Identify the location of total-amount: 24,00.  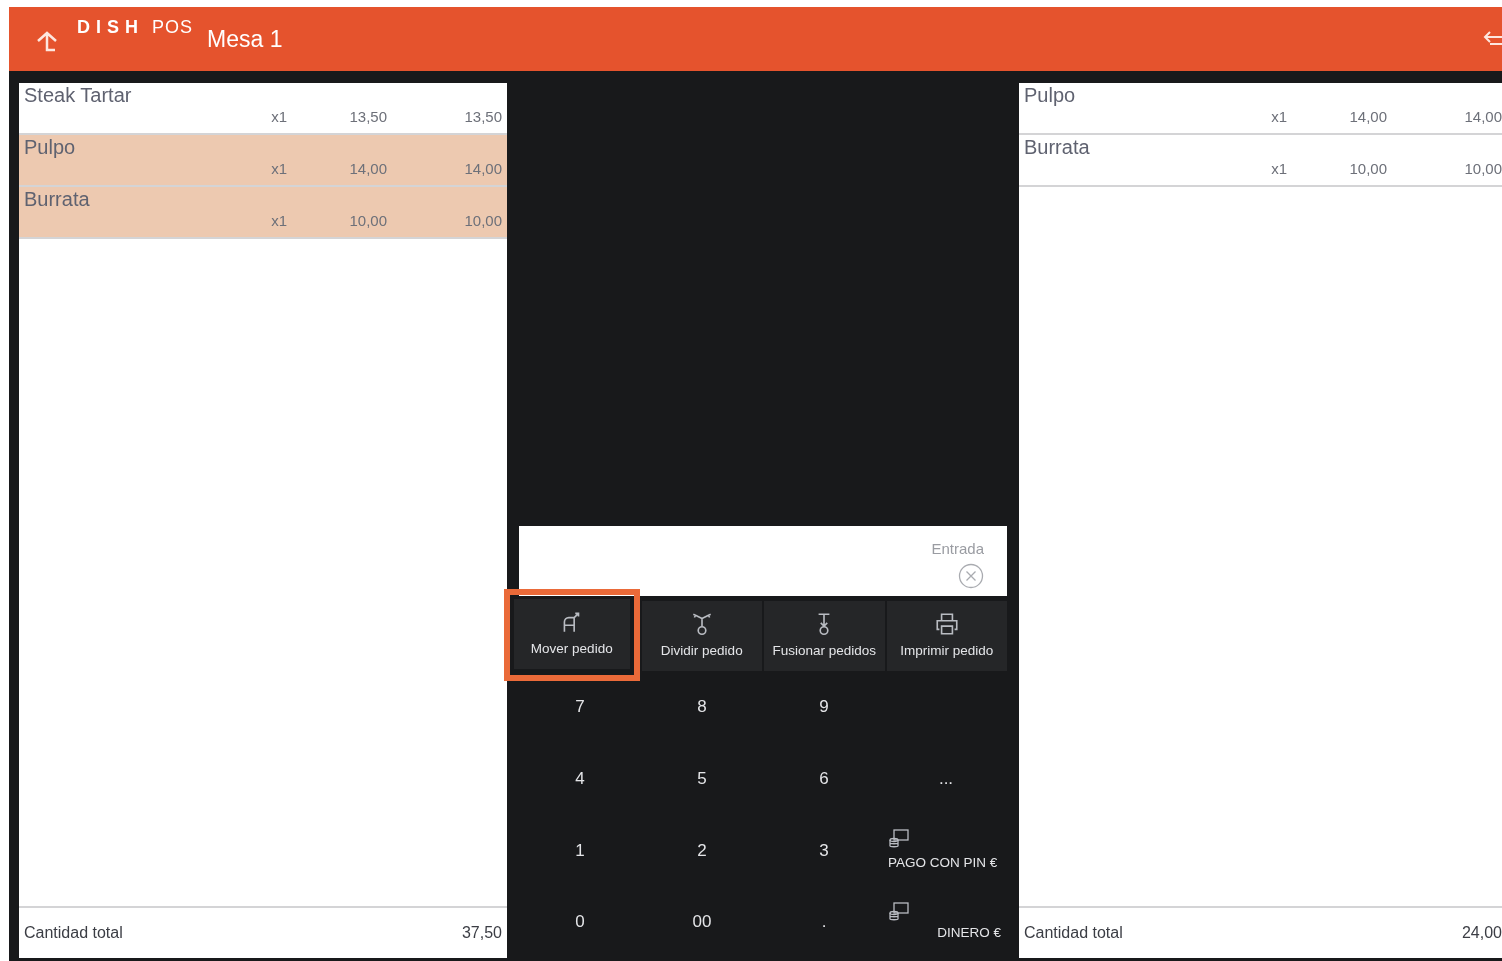
(1481, 933).